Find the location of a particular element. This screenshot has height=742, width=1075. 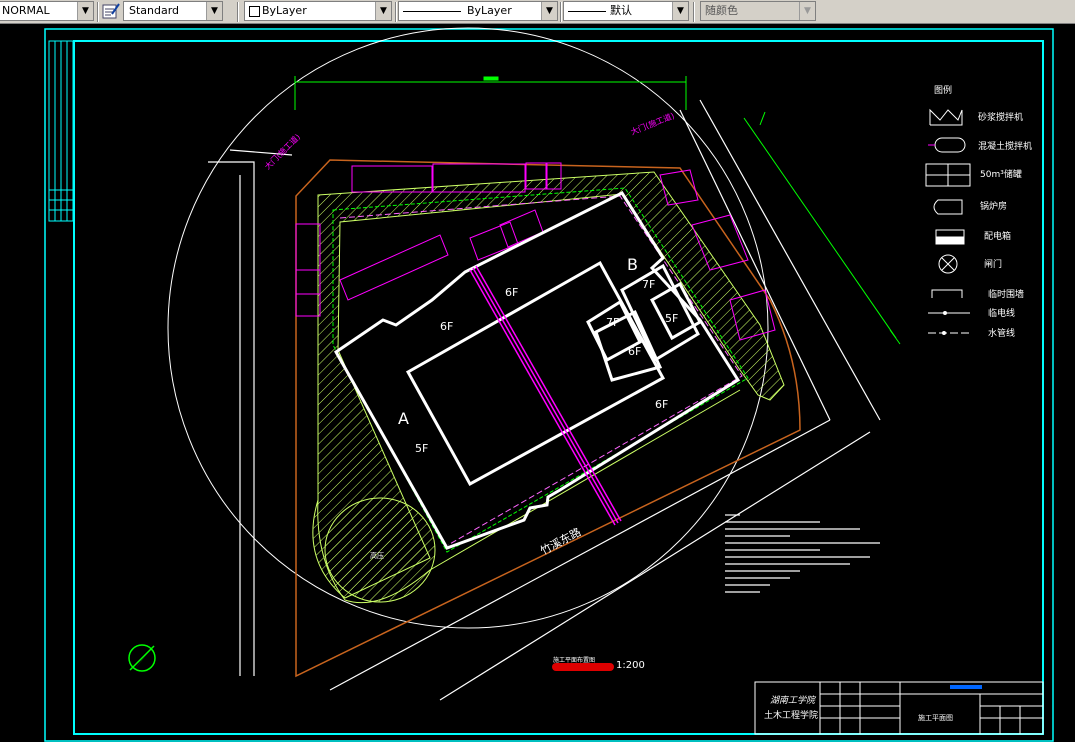

building-label-a: A is located at coordinates (403, 418).